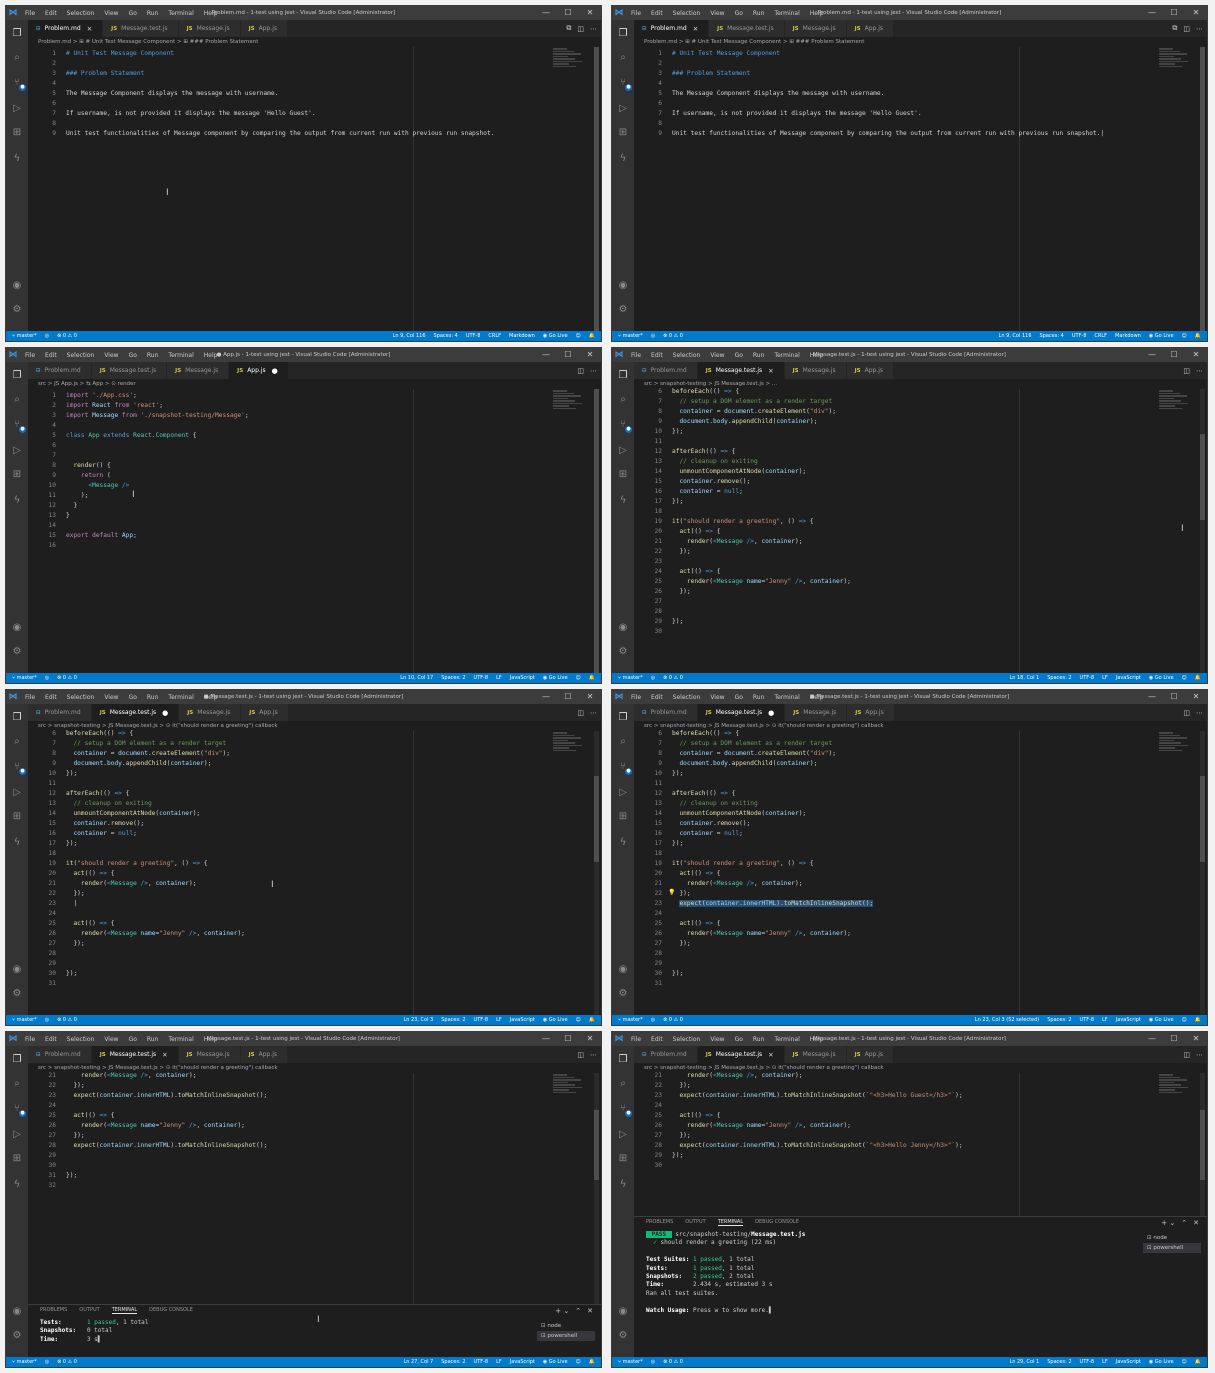  I want to click on tab-app-js: JS App.js, so click(870, 28).